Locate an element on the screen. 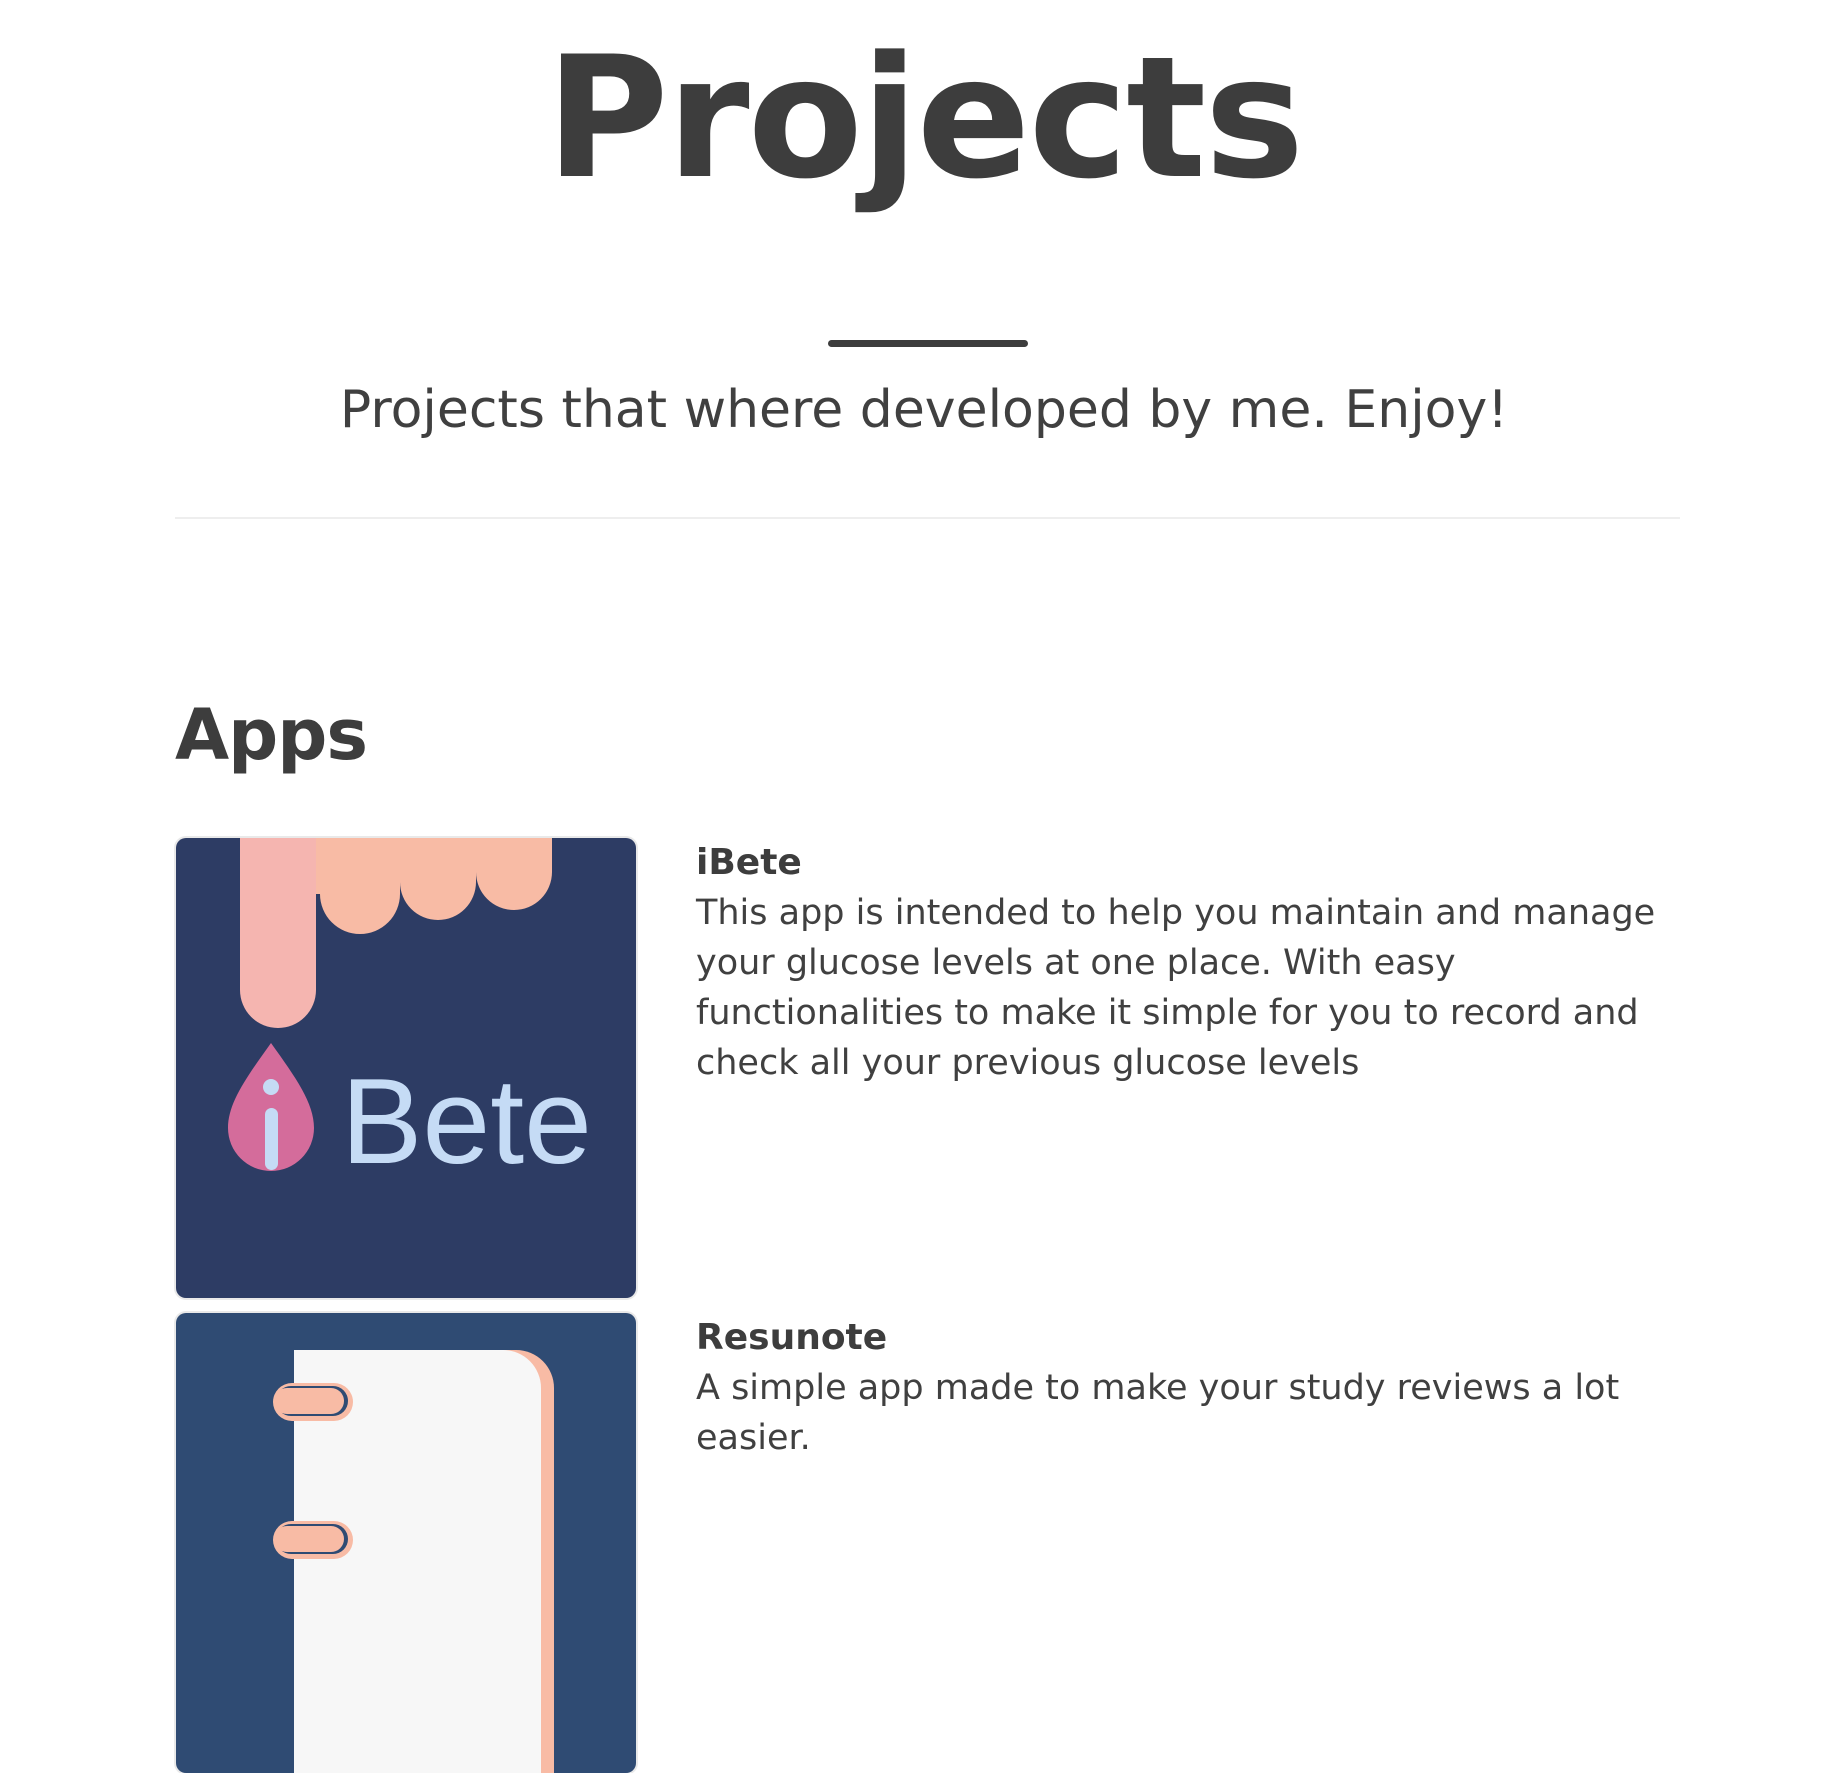 The image size is (1848, 1773). resunote-app-name: Resunote is located at coordinates (1186, 1338).